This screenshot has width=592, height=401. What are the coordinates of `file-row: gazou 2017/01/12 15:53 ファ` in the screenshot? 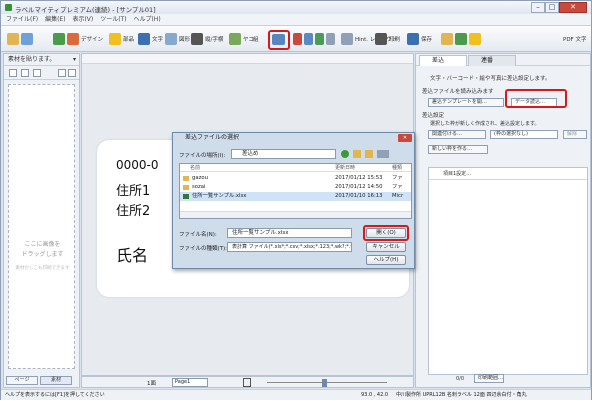 It's located at (295, 178).